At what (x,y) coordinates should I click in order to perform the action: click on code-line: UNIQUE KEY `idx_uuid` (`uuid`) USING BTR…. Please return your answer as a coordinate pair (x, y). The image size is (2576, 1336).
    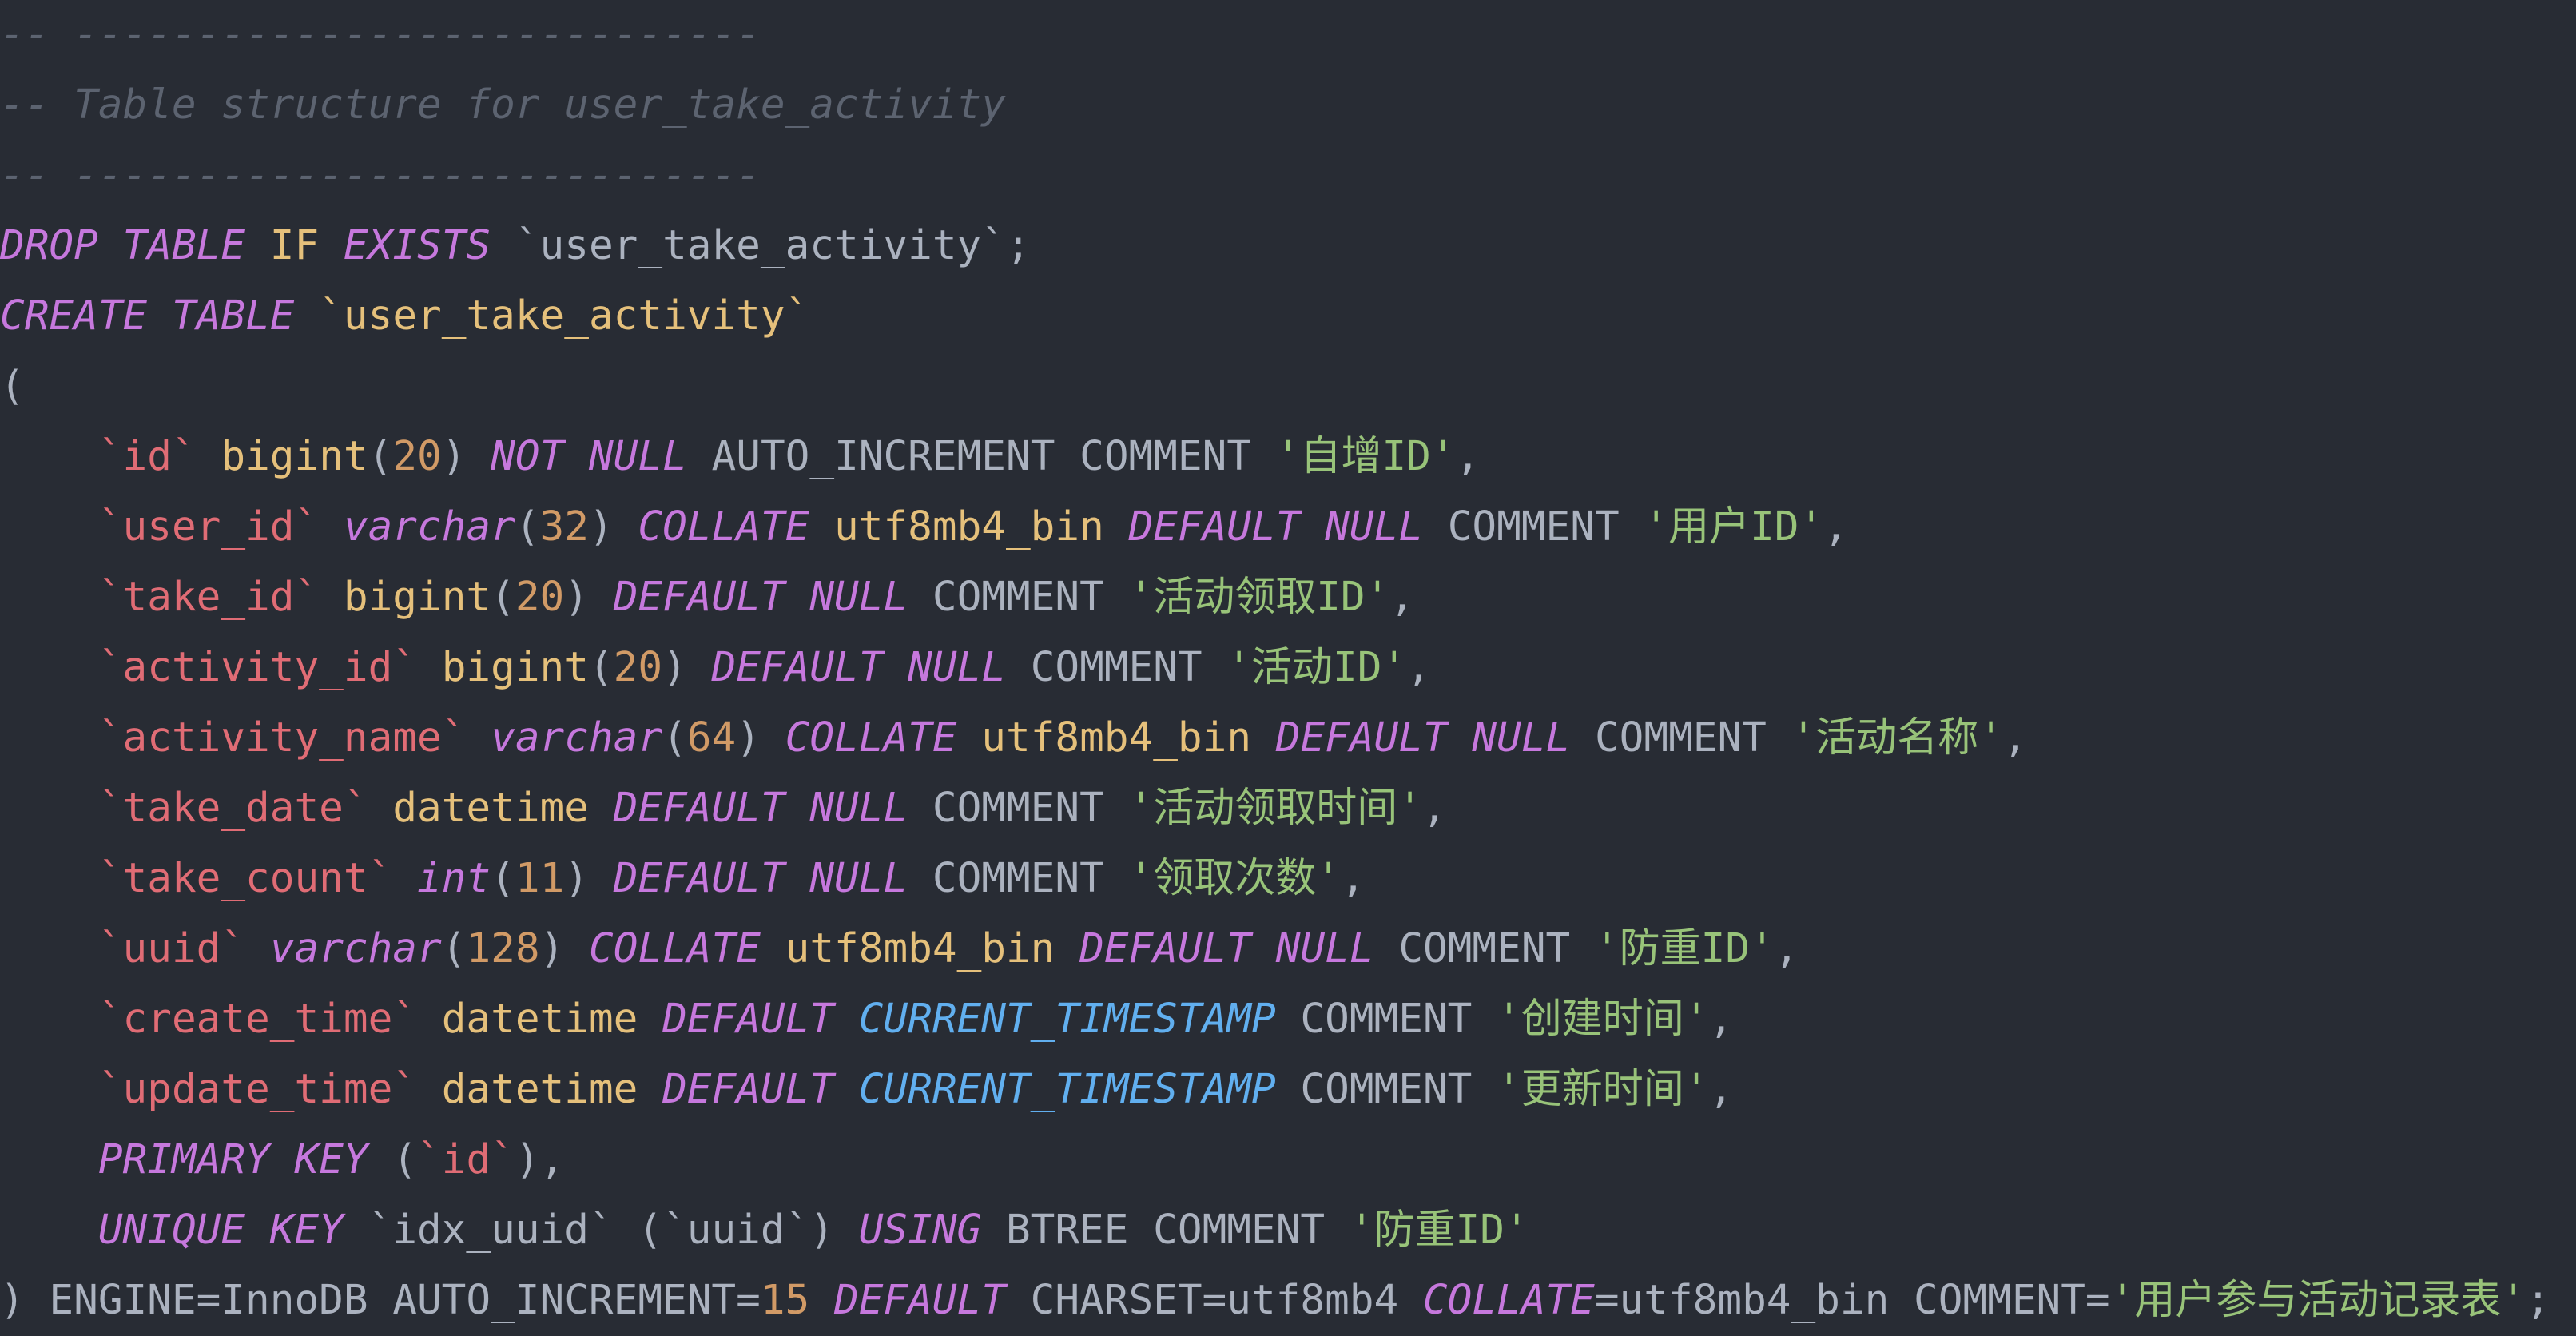
    Looking at the image, I should click on (764, 1230).